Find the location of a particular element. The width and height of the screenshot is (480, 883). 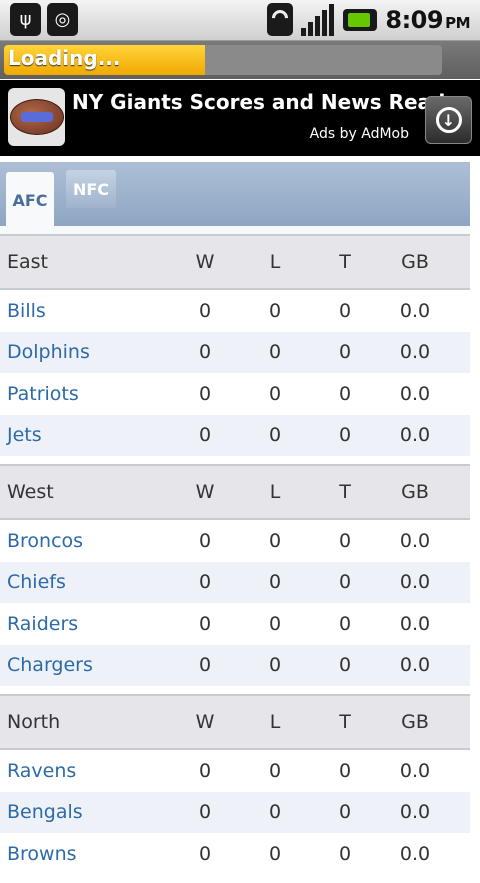

team-name-link: Ravens is located at coordinates (85, 771).